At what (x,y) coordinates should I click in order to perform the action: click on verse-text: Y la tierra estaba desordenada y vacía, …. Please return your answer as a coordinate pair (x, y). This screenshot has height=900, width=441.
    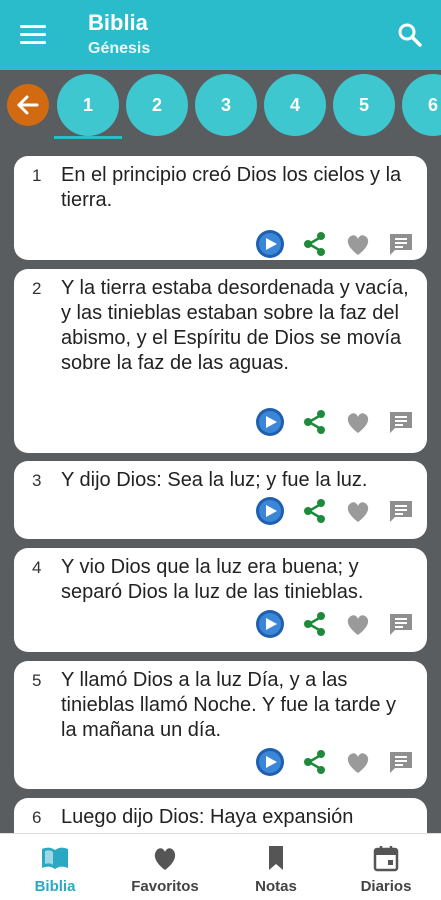
    Looking at the image, I should click on (235, 325).